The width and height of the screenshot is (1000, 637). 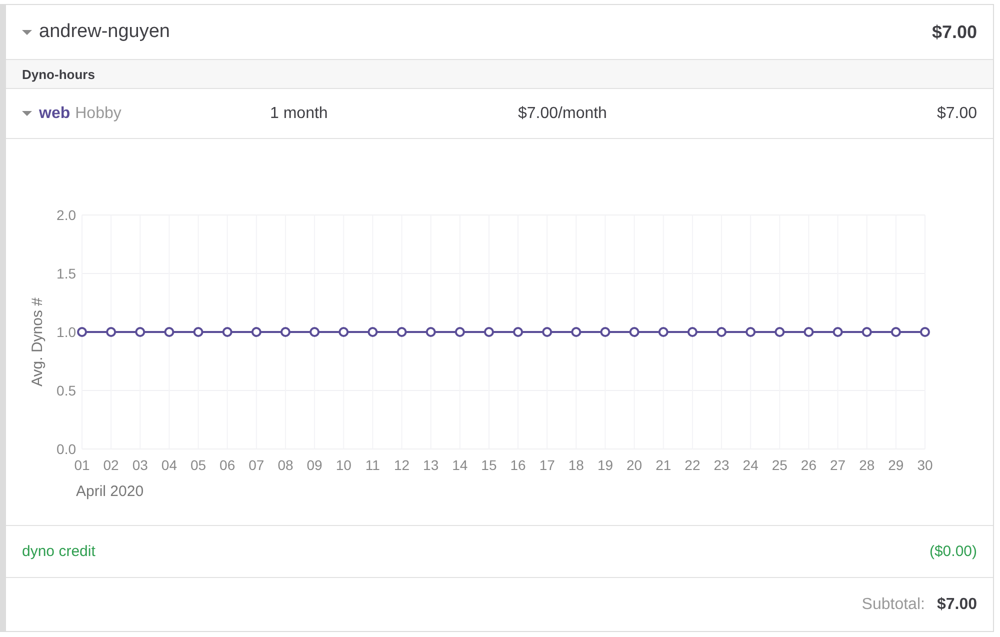 I want to click on y-tick-label: 0.5, so click(x=66, y=390).